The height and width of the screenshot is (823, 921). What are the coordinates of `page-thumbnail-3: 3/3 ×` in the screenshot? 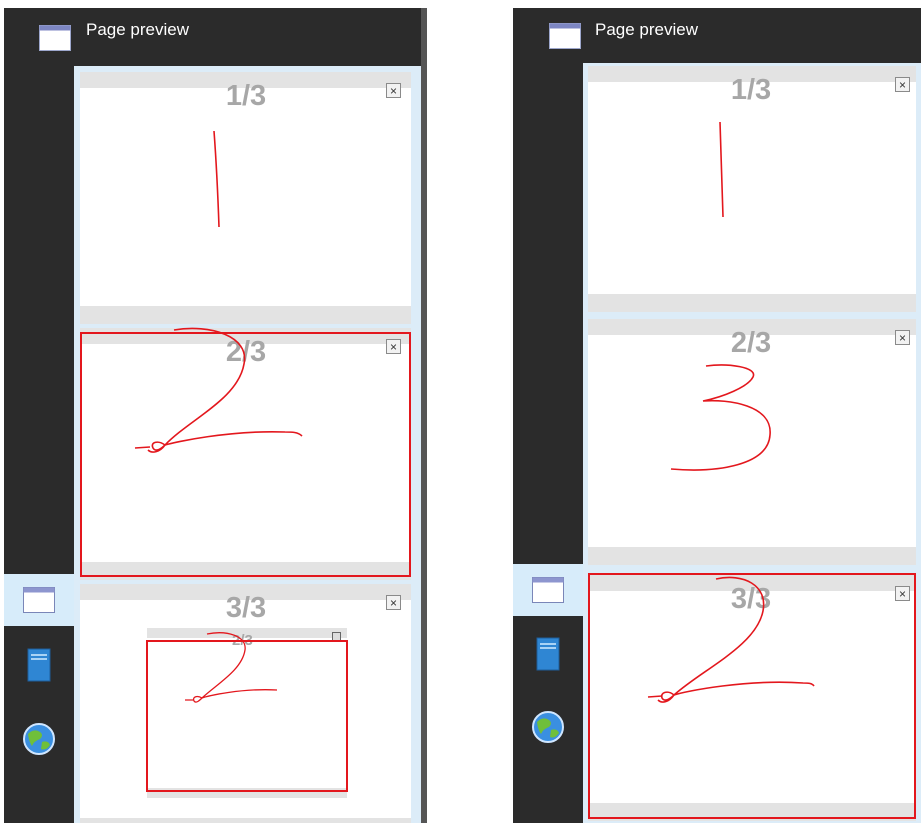 It's located at (752, 698).